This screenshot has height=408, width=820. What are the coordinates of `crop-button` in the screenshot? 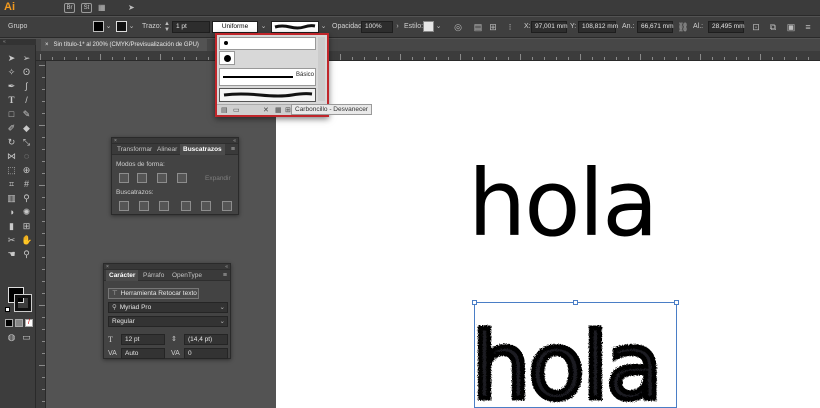 It's located at (186, 206).